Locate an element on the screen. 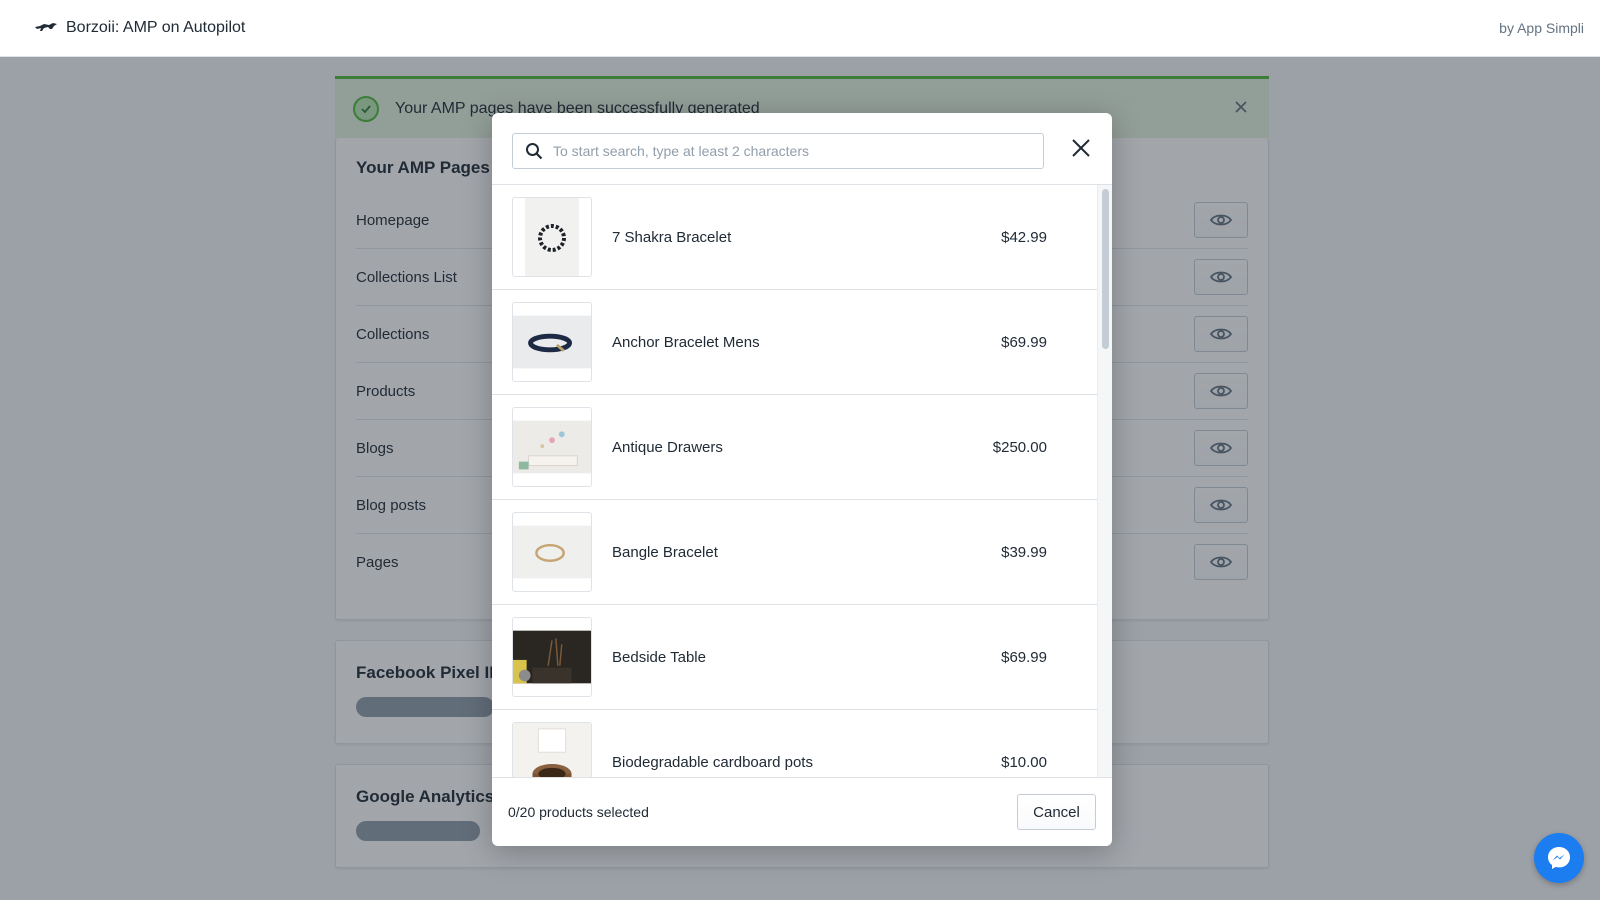 The height and width of the screenshot is (900, 1600). product-row-bangle-bracelet: Bangle Bracelet $39.99 is located at coordinates (794, 552).